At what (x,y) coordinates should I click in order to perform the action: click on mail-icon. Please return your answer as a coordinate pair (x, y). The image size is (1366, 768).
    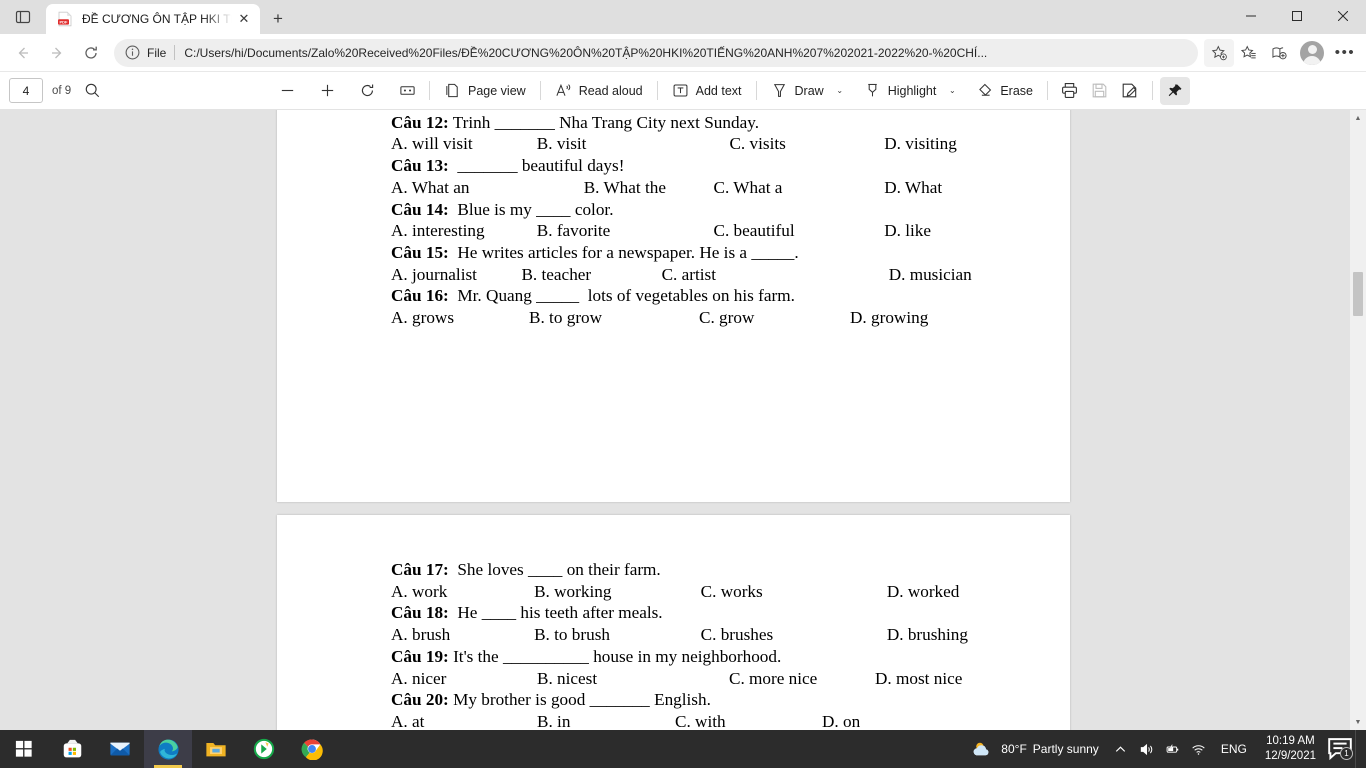
    Looking at the image, I should click on (120, 749).